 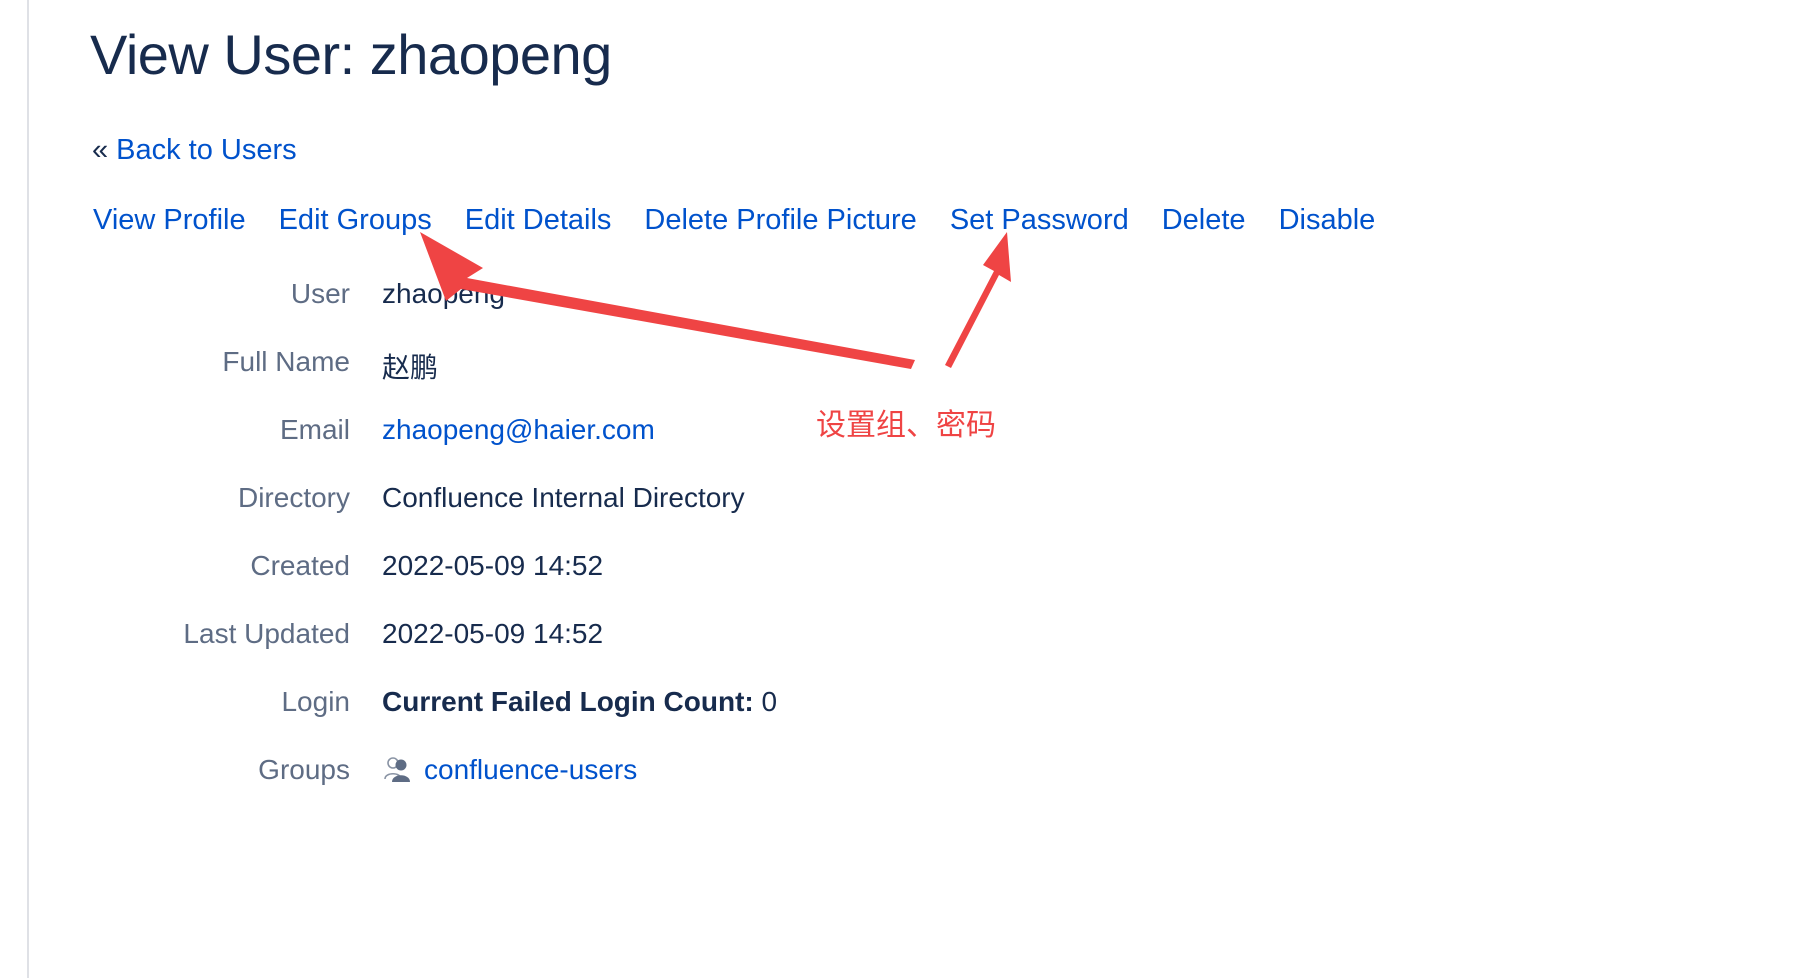 What do you see at coordinates (293, 497) in the screenshot?
I see `directory-label: Directory` at bounding box center [293, 497].